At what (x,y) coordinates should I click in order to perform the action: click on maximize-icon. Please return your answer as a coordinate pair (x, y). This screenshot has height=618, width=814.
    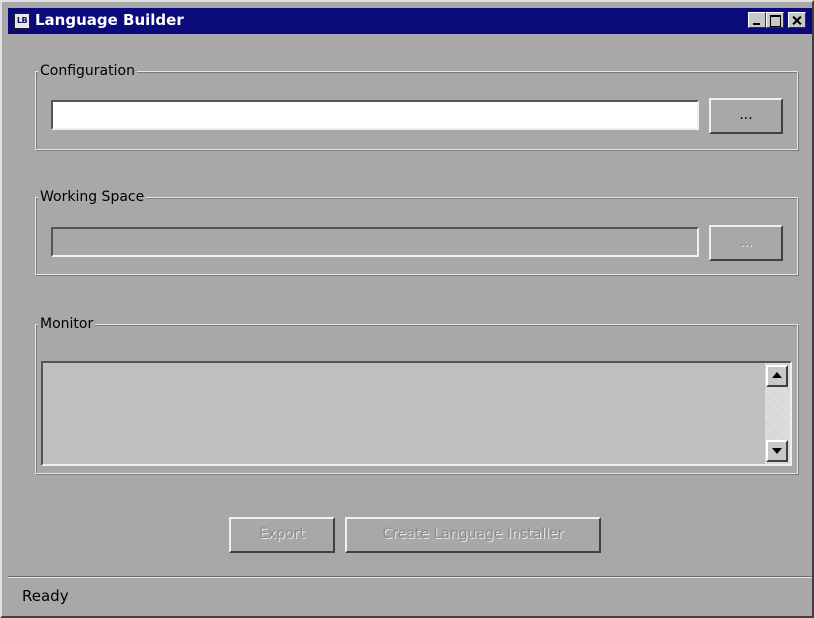
    Looking at the image, I should click on (775, 20).